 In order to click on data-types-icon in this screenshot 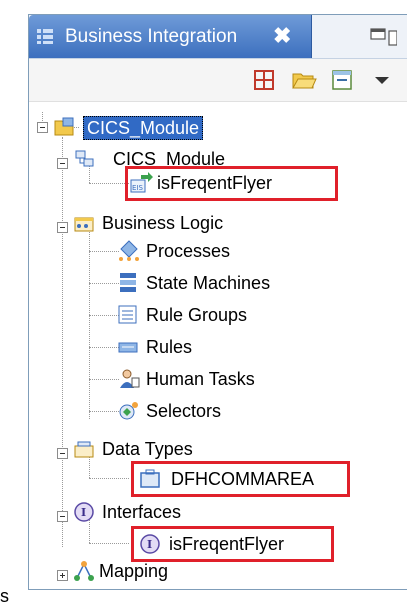, I will do `click(84, 449)`.